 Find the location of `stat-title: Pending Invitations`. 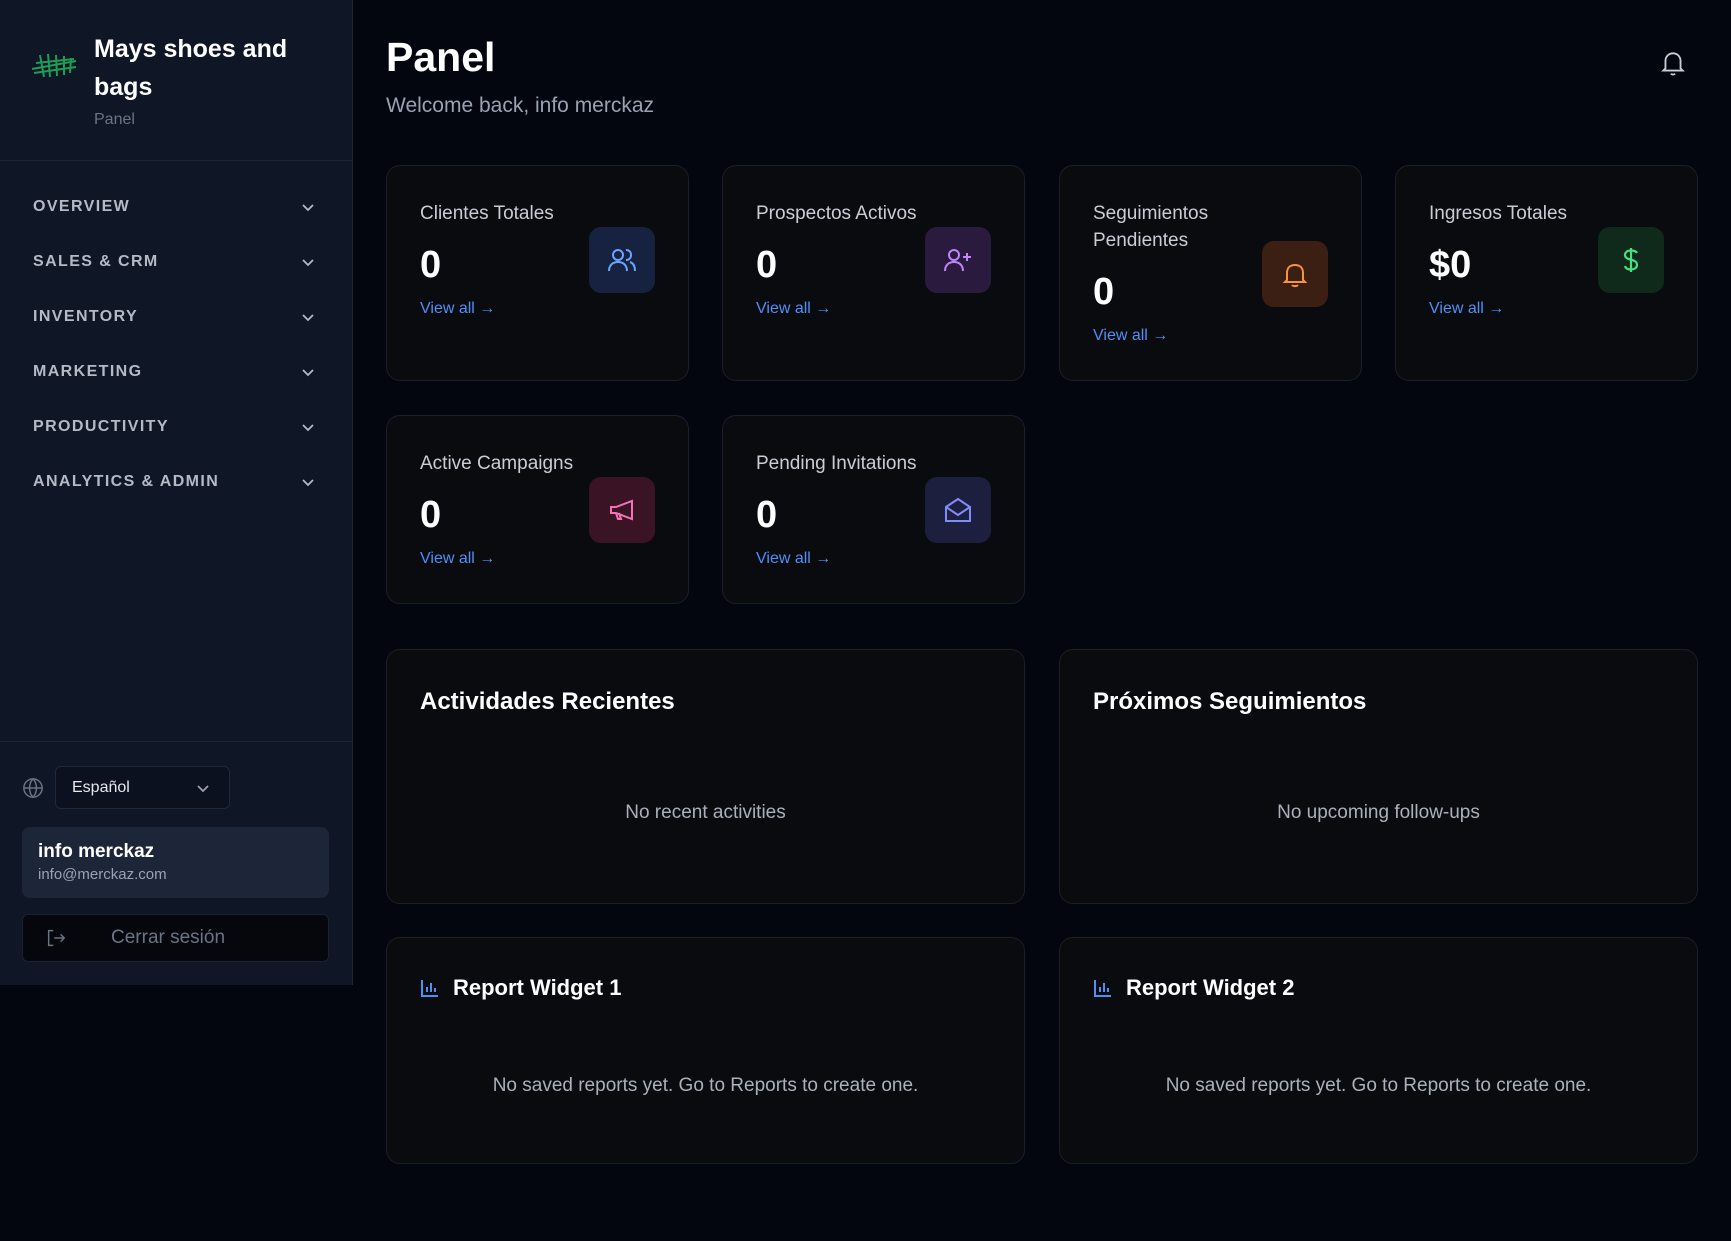

stat-title: Pending Invitations is located at coordinates (836, 463).